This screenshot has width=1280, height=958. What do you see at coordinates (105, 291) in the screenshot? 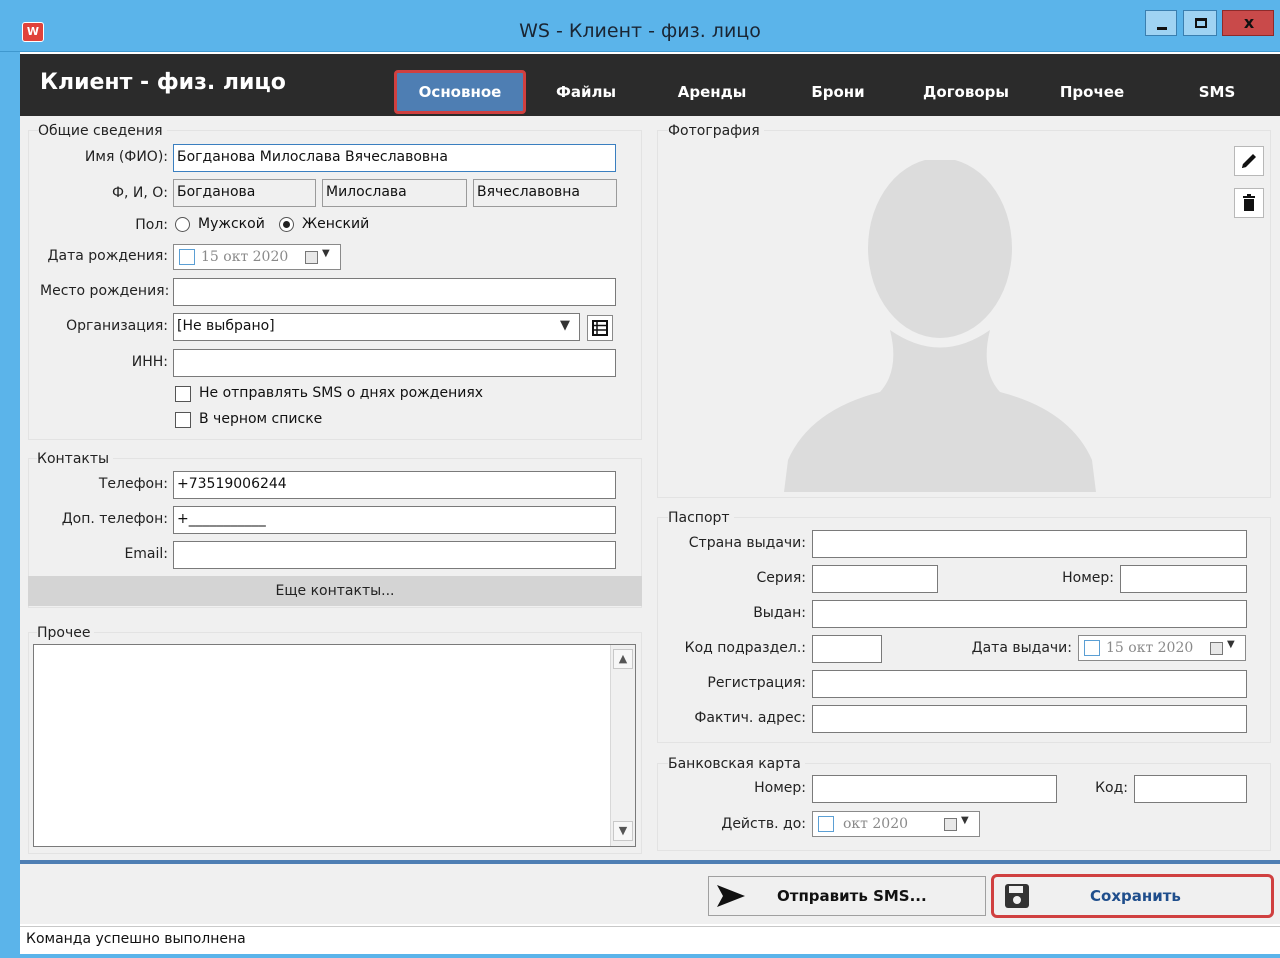
I see `birth-place-label: Место рождения:` at bounding box center [105, 291].